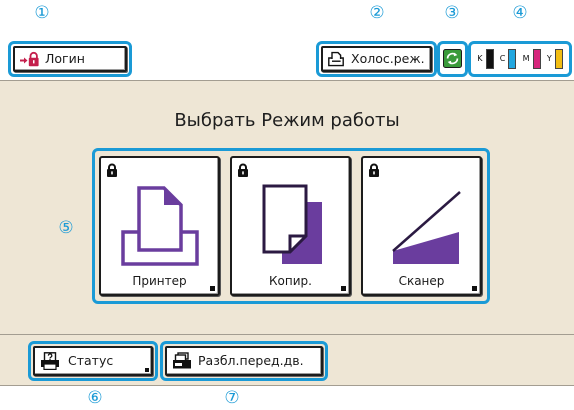 This screenshot has height=410, width=574. I want to click on copy-mode-button: Копир., so click(290, 226).